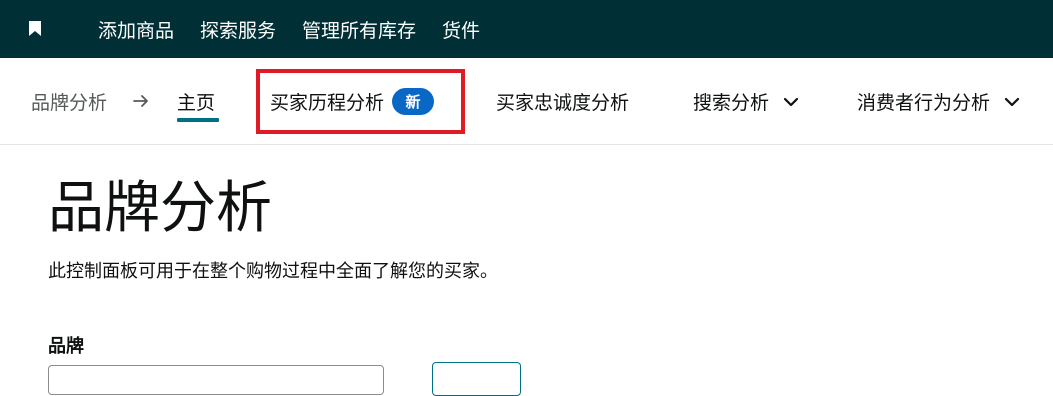 This screenshot has width=1053, height=396. Describe the element at coordinates (140, 101) in the screenshot. I see `arrow-right-icon` at that location.